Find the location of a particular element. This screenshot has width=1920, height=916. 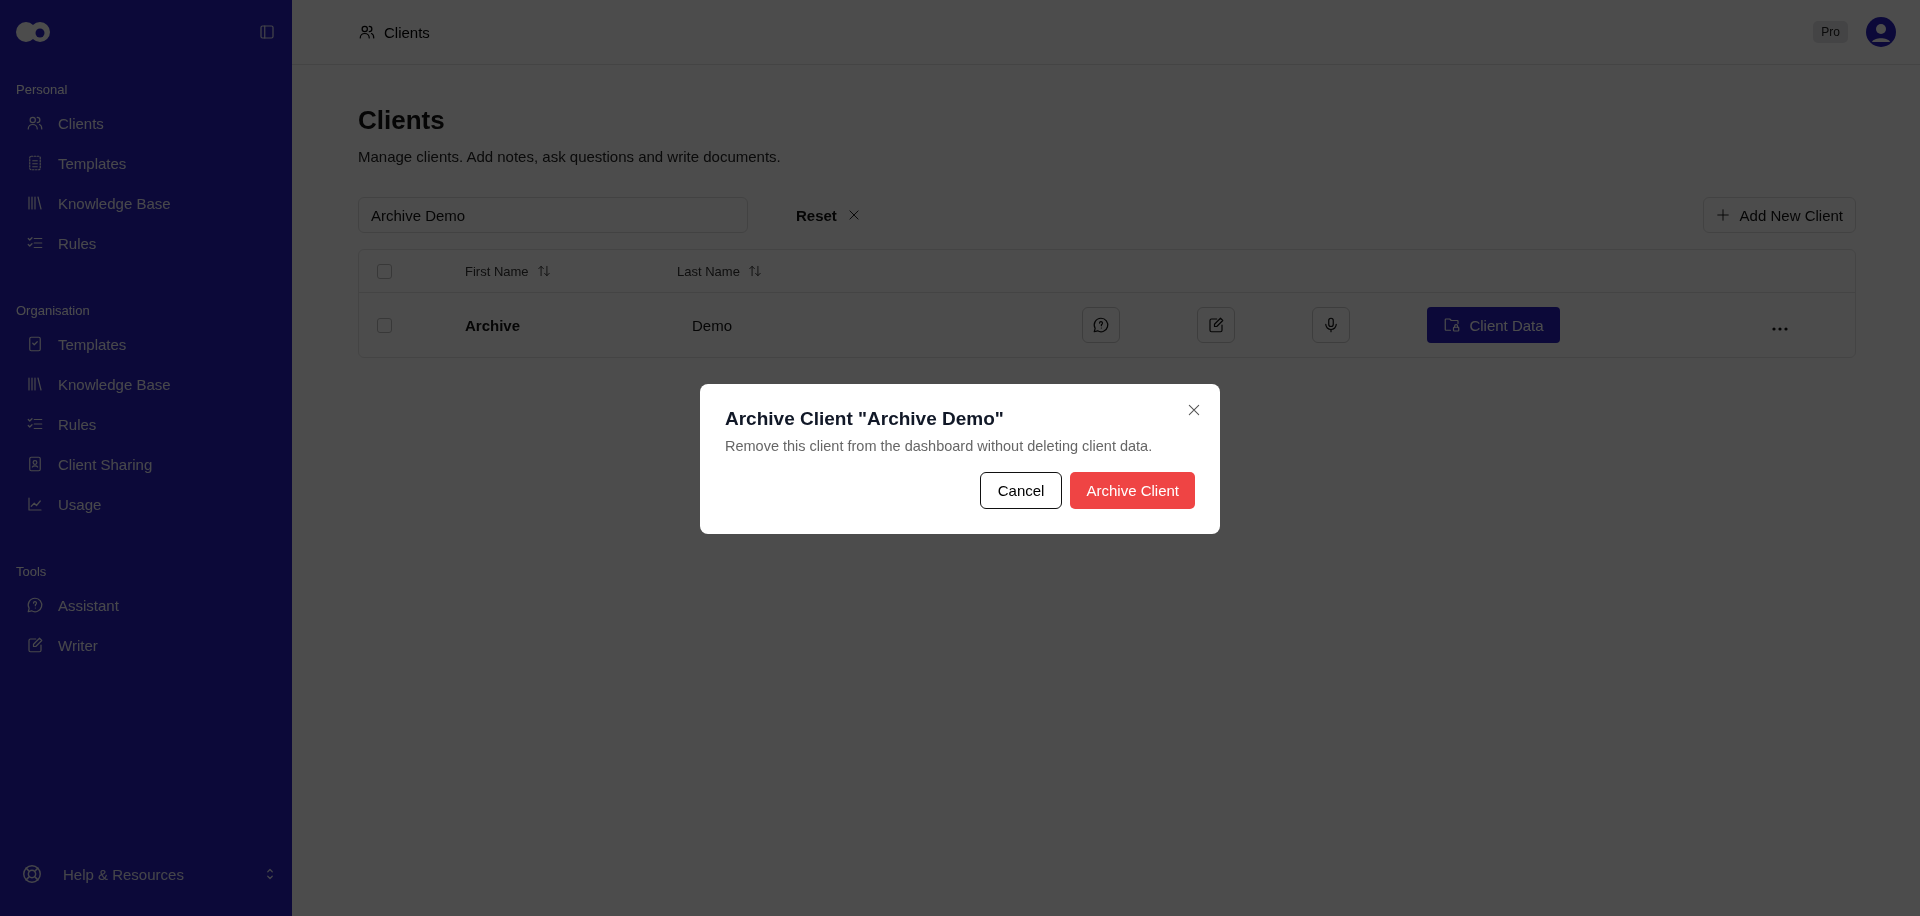

close-button is located at coordinates (1194, 410).